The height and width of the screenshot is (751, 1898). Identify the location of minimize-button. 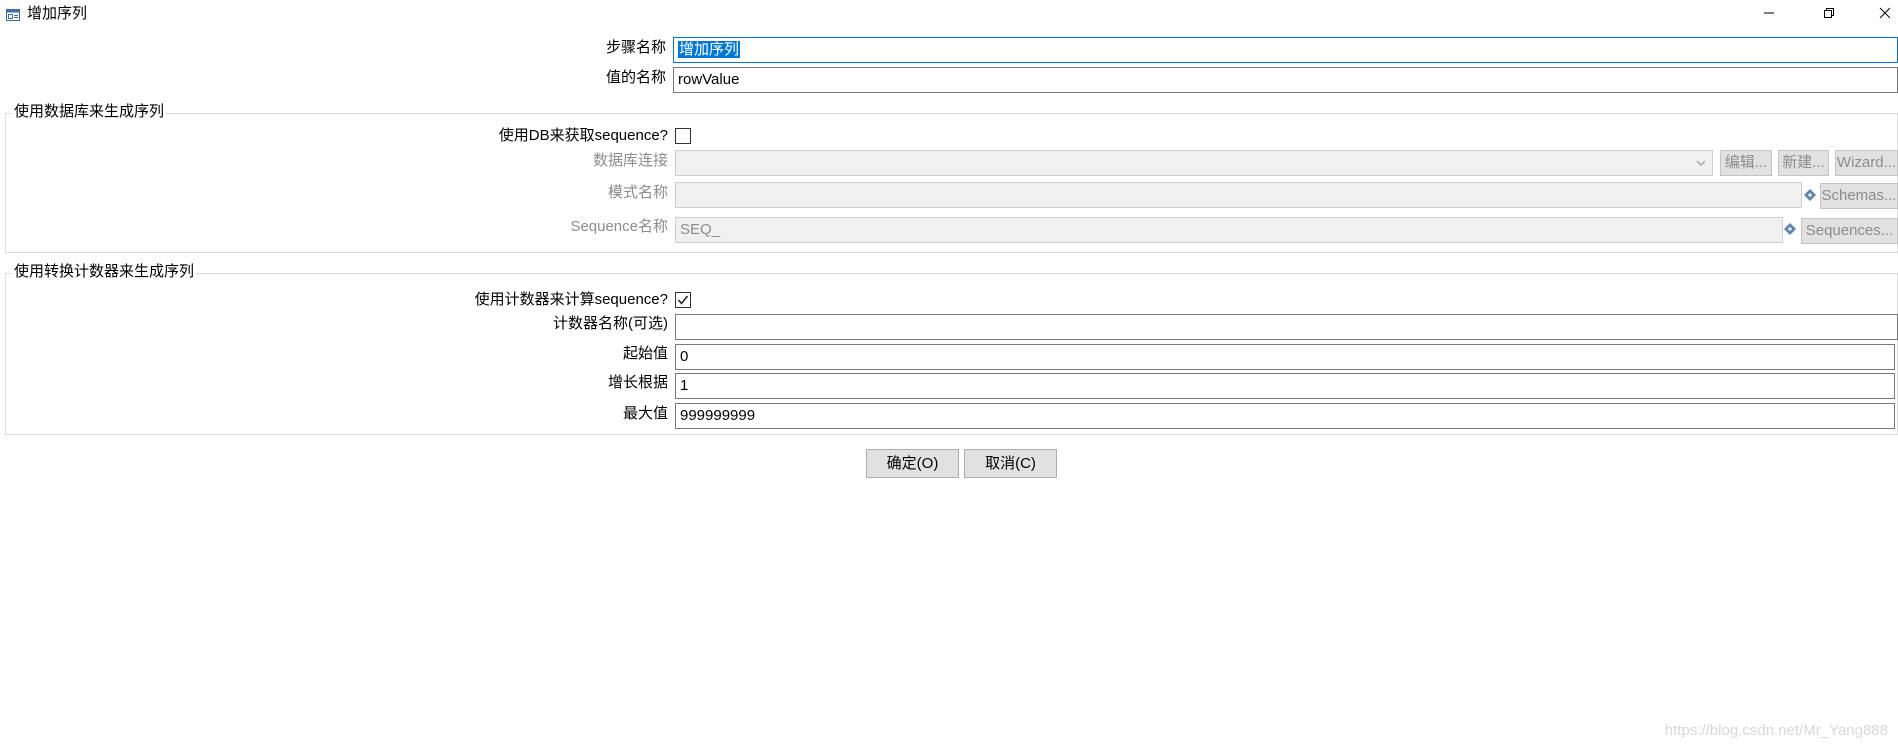
(1769, 14).